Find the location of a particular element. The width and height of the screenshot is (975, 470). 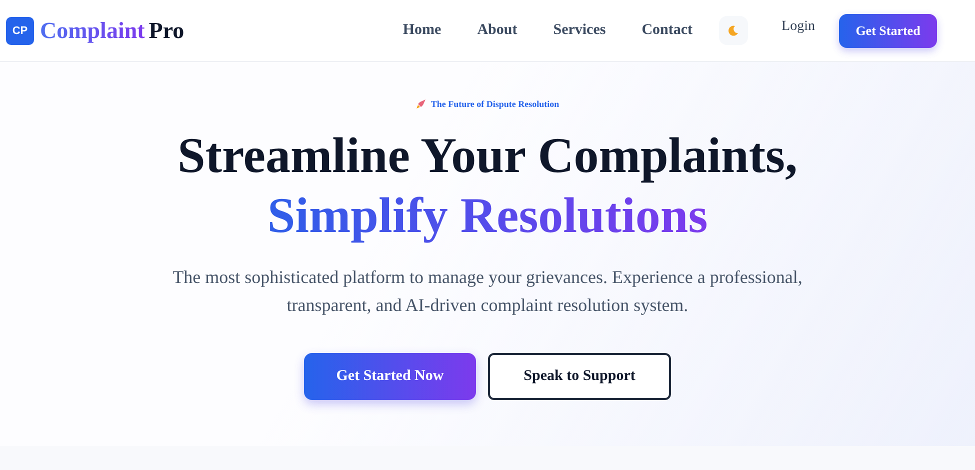

rocket-icon is located at coordinates (421, 104).